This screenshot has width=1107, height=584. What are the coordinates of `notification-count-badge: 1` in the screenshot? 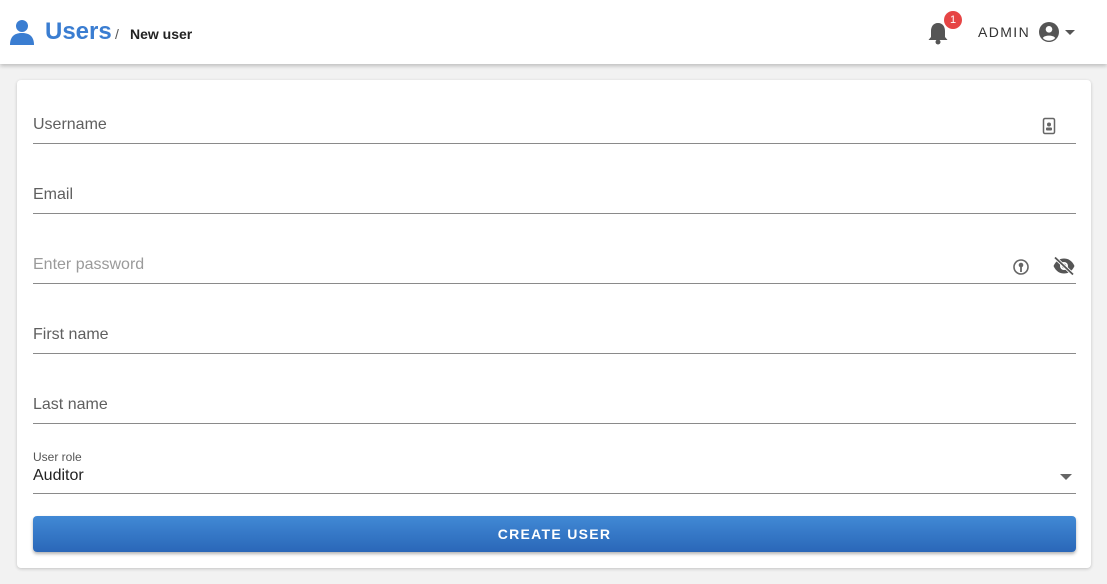 It's located at (953, 20).